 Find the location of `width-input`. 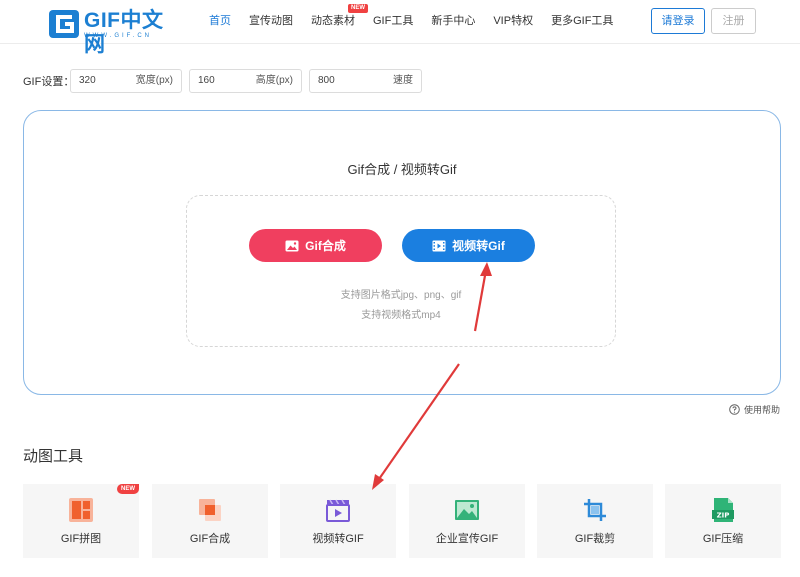

width-input is located at coordinates (109, 81).